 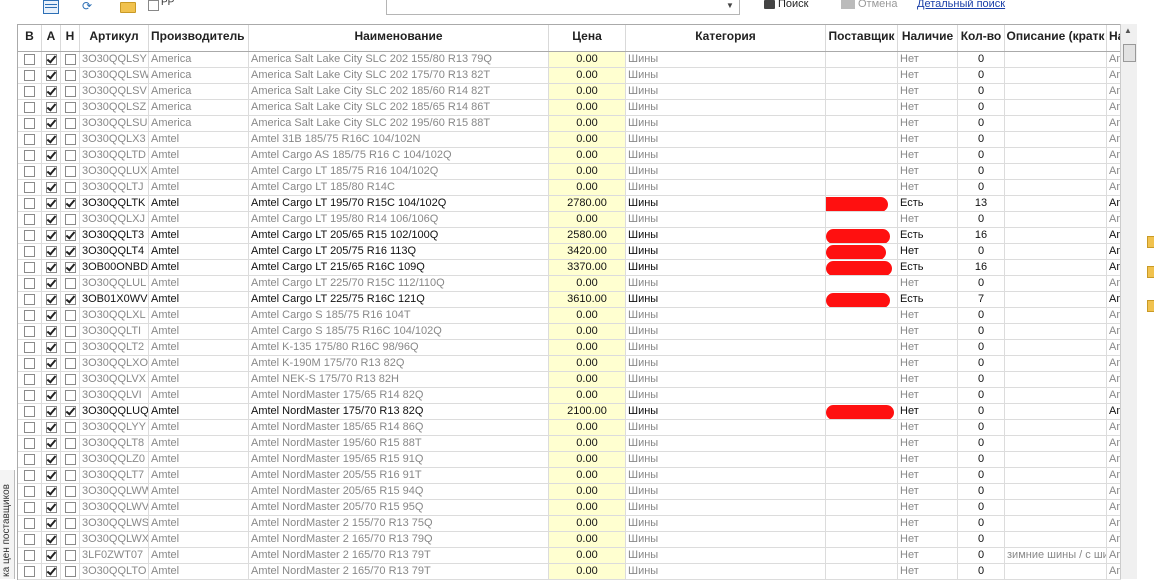 I want to click on stock-cell: Есть, so click(x=928, y=235).